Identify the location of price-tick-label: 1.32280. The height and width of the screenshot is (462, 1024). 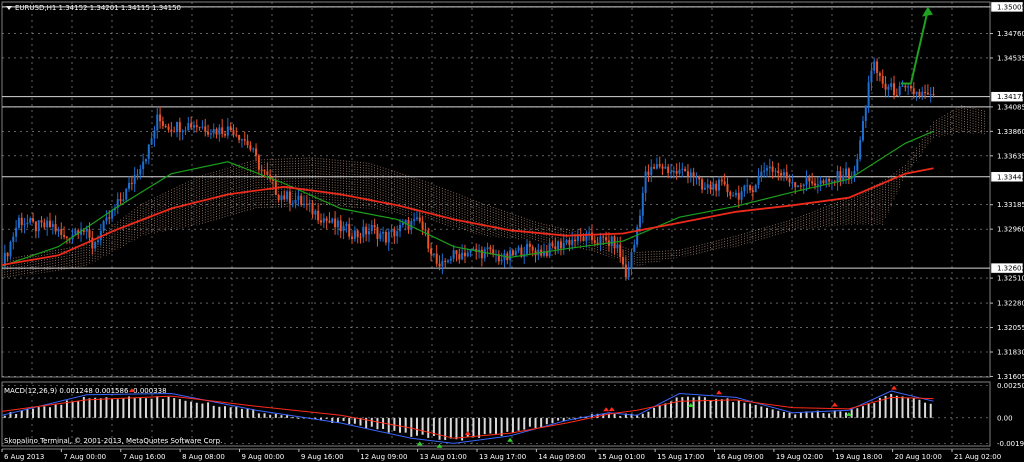
(1010, 304).